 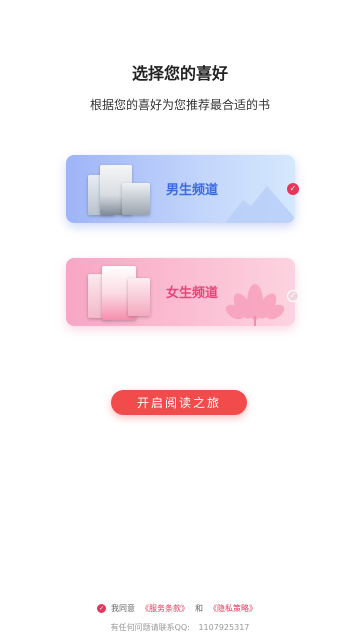 I want to click on agree-and: 和, so click(x=199, y=608).